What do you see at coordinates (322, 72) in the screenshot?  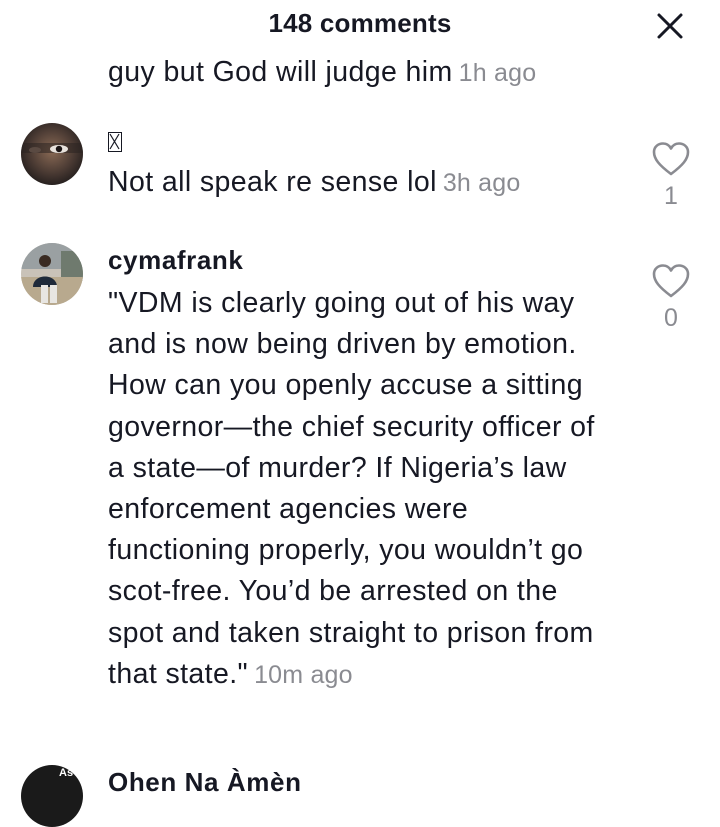 I see `comment-text: guy but God will judge him 1h ago` at bounding box center [322, 72].